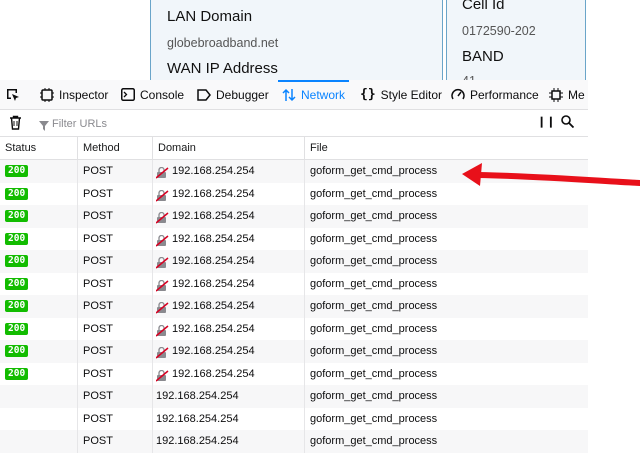  I want to click on pause-icon: ❙❙, so click(546, 121).